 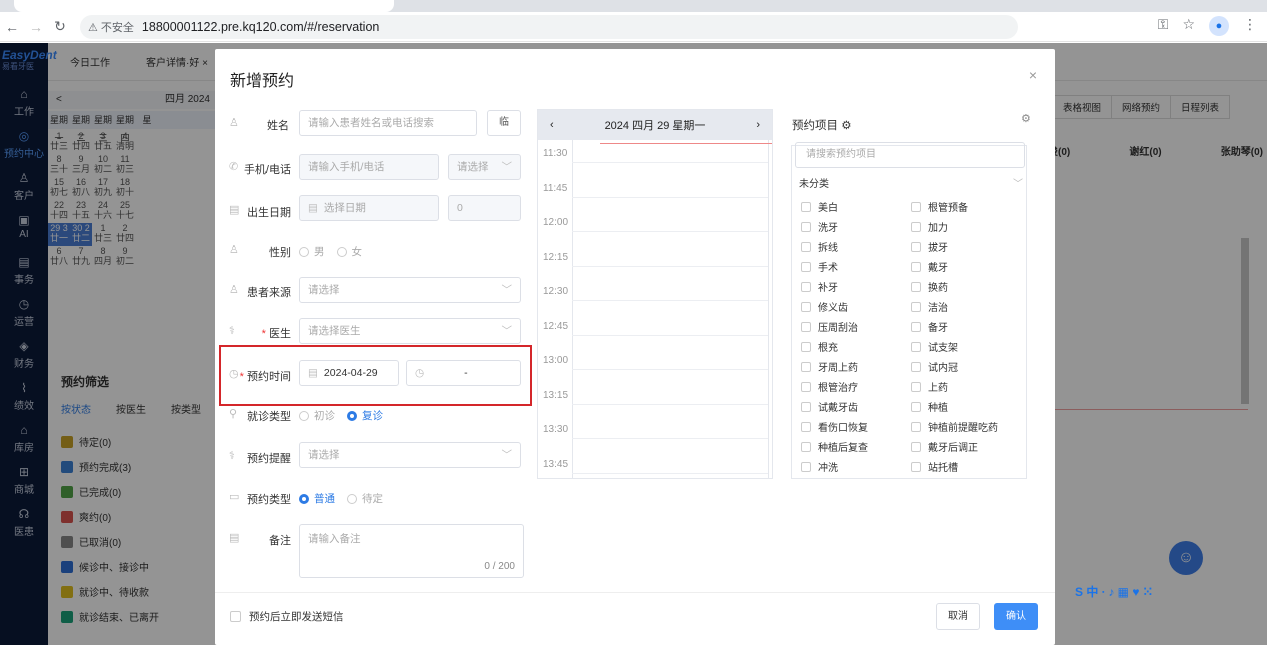 What do you see at coordinates (349, 251) in the screenshot?
I see `gender-female-radio: 女` at bounding box center [349, 251].